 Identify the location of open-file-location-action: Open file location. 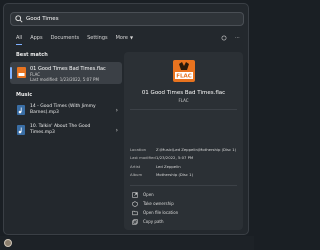
(155, 212).